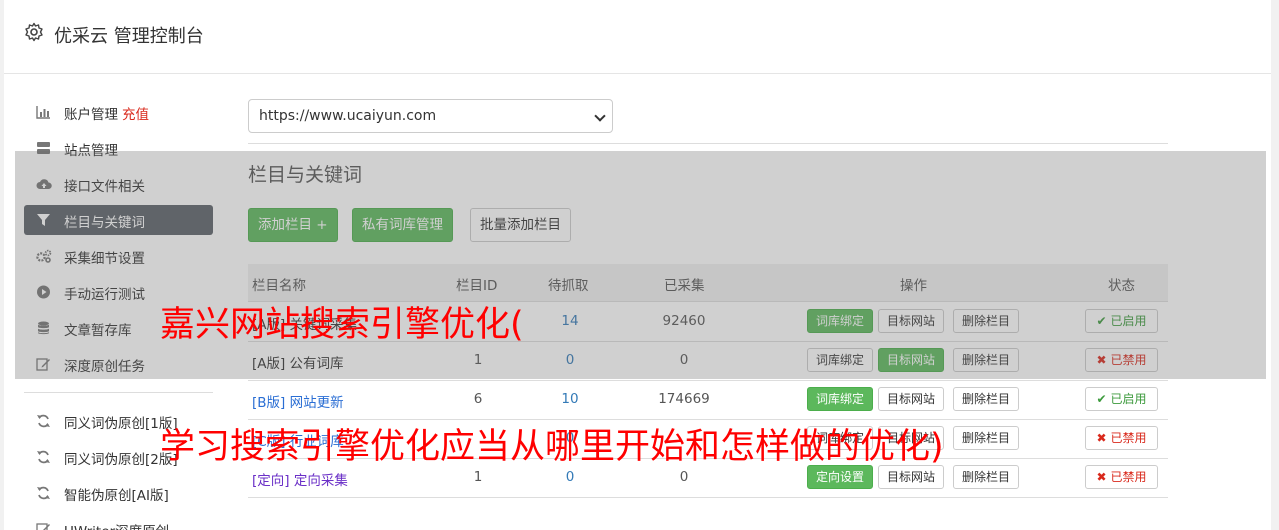  What do you see at coordinates (116, 496) in the screenshot?
I see `sidebar-item-label: 智能伪原创[AI版]` at bounding box center [116, 496].